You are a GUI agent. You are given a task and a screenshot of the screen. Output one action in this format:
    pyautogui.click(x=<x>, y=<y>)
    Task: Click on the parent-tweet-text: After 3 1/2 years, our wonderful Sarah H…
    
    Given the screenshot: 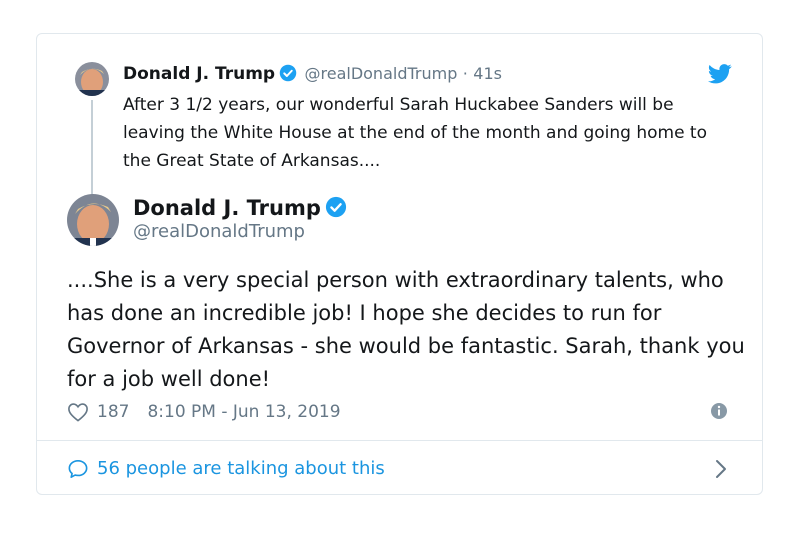 What is the action you would take?
    pyautogui.click(x=415, y=133)
    